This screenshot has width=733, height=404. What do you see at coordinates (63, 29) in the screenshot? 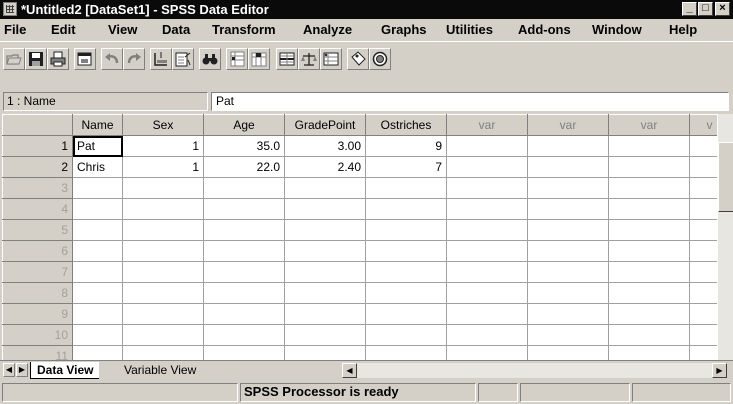
I see `menu-edit: Edit` at bounding box center [63, 29].